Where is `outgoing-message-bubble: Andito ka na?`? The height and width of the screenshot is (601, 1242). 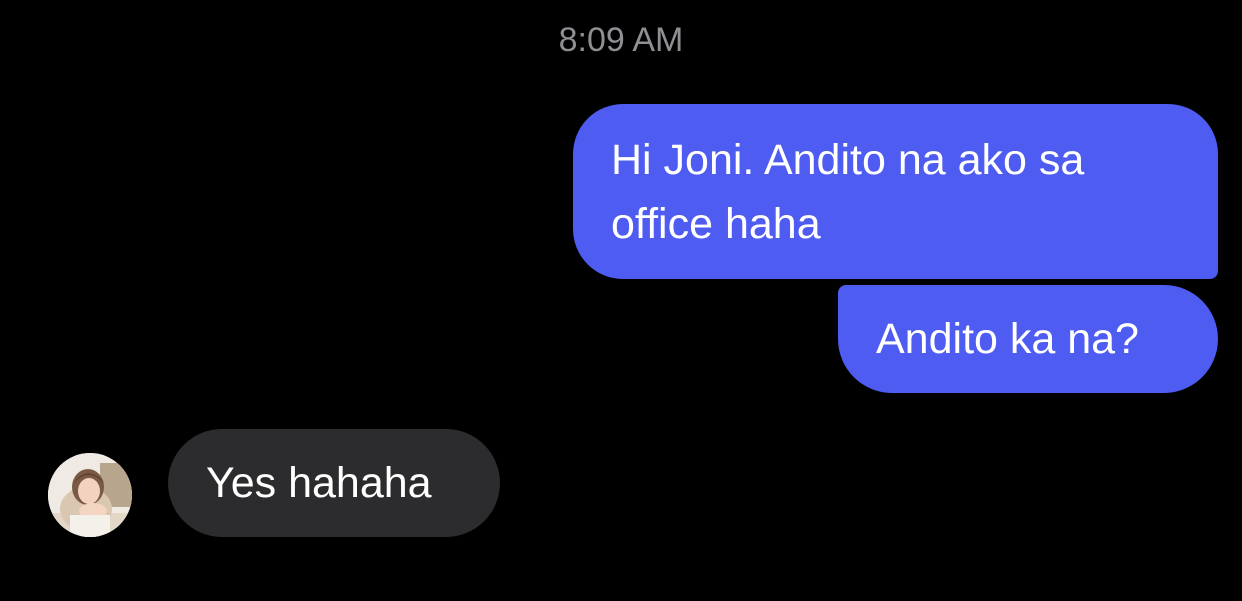
outgoing-message-bubble: Andito ka na? is located at coordinates (1028, 339).